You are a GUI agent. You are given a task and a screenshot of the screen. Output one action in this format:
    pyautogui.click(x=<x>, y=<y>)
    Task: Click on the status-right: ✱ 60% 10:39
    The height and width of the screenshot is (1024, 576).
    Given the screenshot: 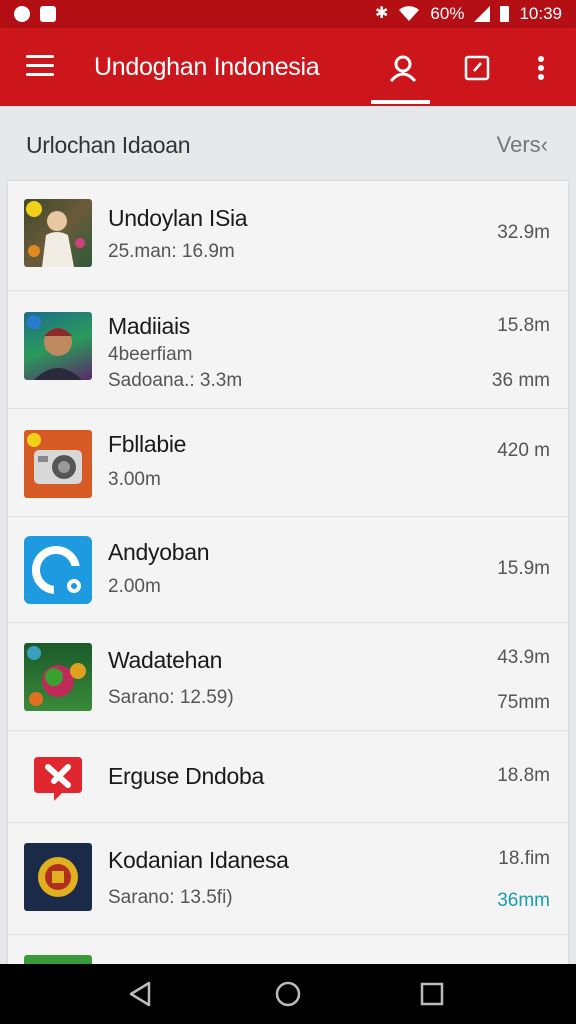 What is the action you would take?
    pyautogui.click(x=468, y=14)
    